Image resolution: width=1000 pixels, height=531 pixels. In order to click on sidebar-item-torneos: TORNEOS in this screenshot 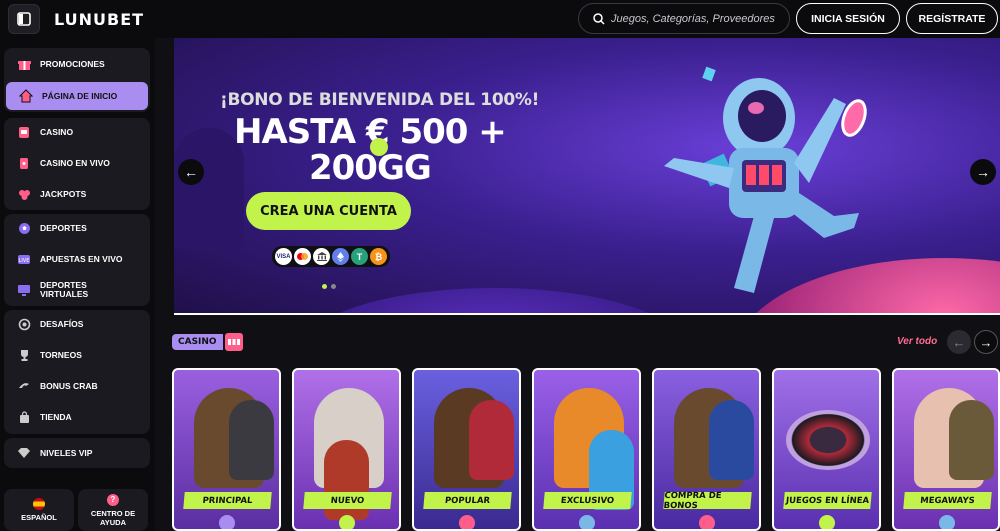, I will do `click(77, 355)`.